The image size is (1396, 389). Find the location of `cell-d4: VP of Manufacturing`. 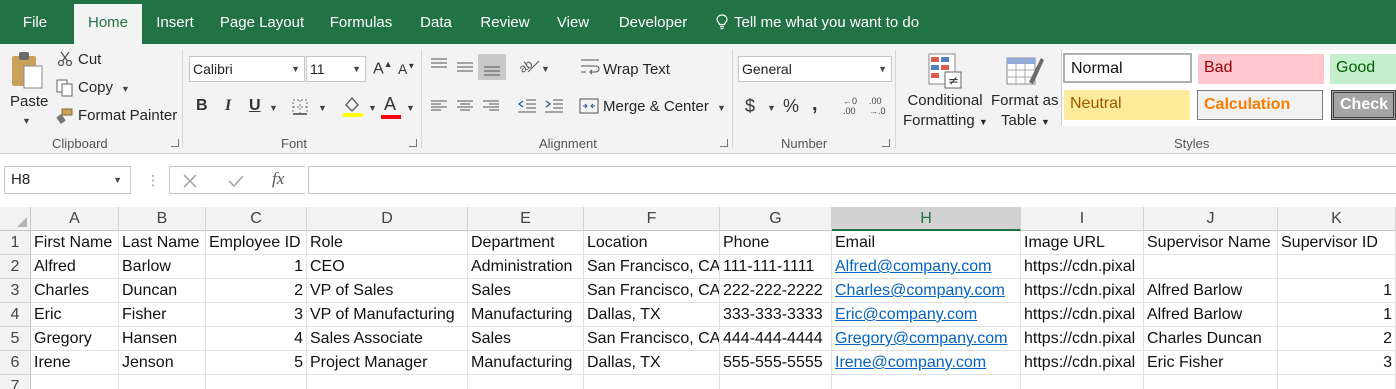

cell-d4: VP of Manufacturing is located at coordinates (387, 315).